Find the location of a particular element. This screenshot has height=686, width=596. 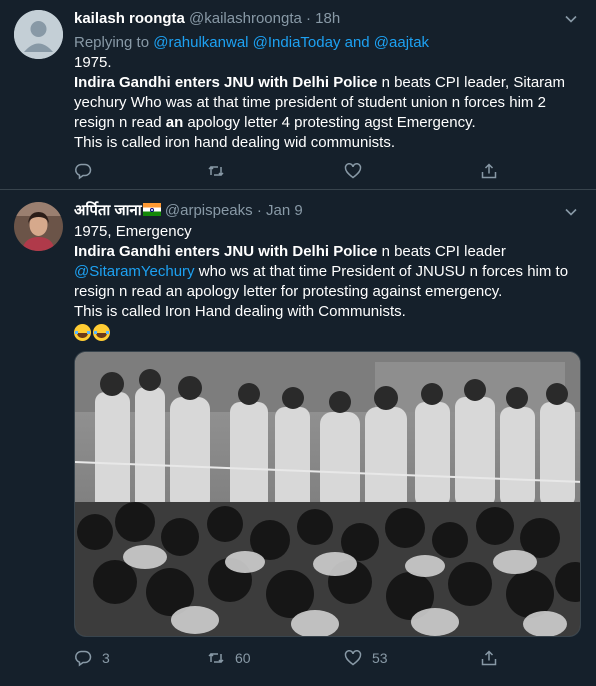

reply-count: 3 is located at coordinates (106, 658).